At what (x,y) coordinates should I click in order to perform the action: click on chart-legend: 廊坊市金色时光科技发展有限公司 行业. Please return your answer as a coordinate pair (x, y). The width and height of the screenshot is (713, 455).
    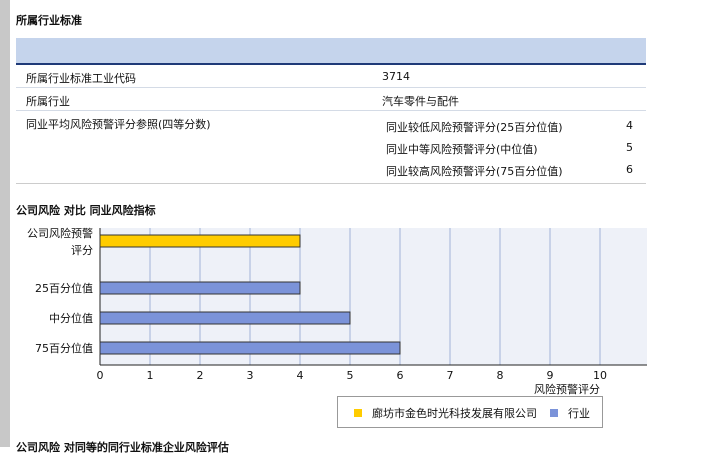
    Looking at the image, I should click on (470, 412).